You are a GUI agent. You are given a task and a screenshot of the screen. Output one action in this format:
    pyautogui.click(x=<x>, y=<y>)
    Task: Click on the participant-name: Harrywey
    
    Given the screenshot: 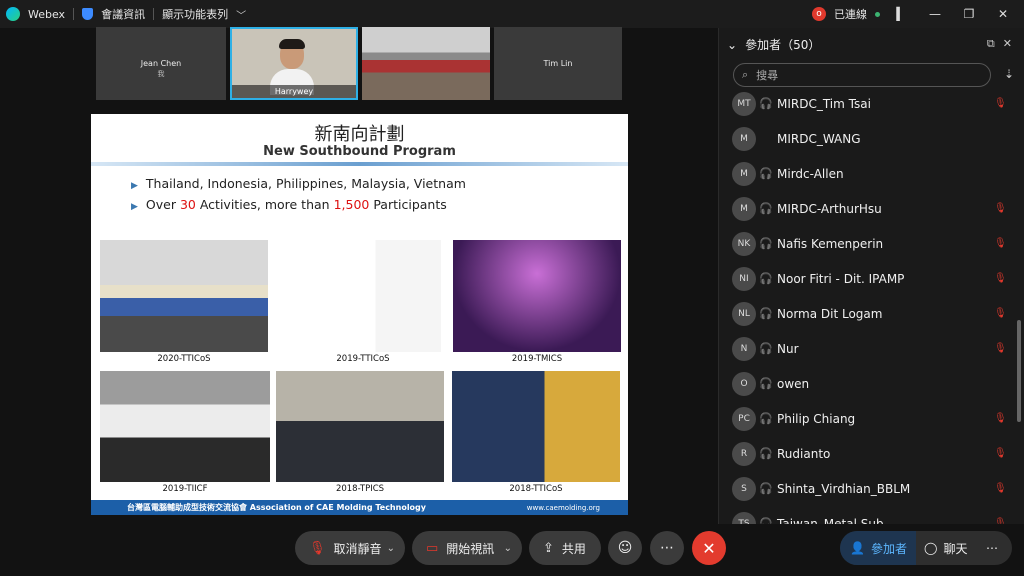 What is the action you would take?
    pyautogui.click(x=294, y=91)
    